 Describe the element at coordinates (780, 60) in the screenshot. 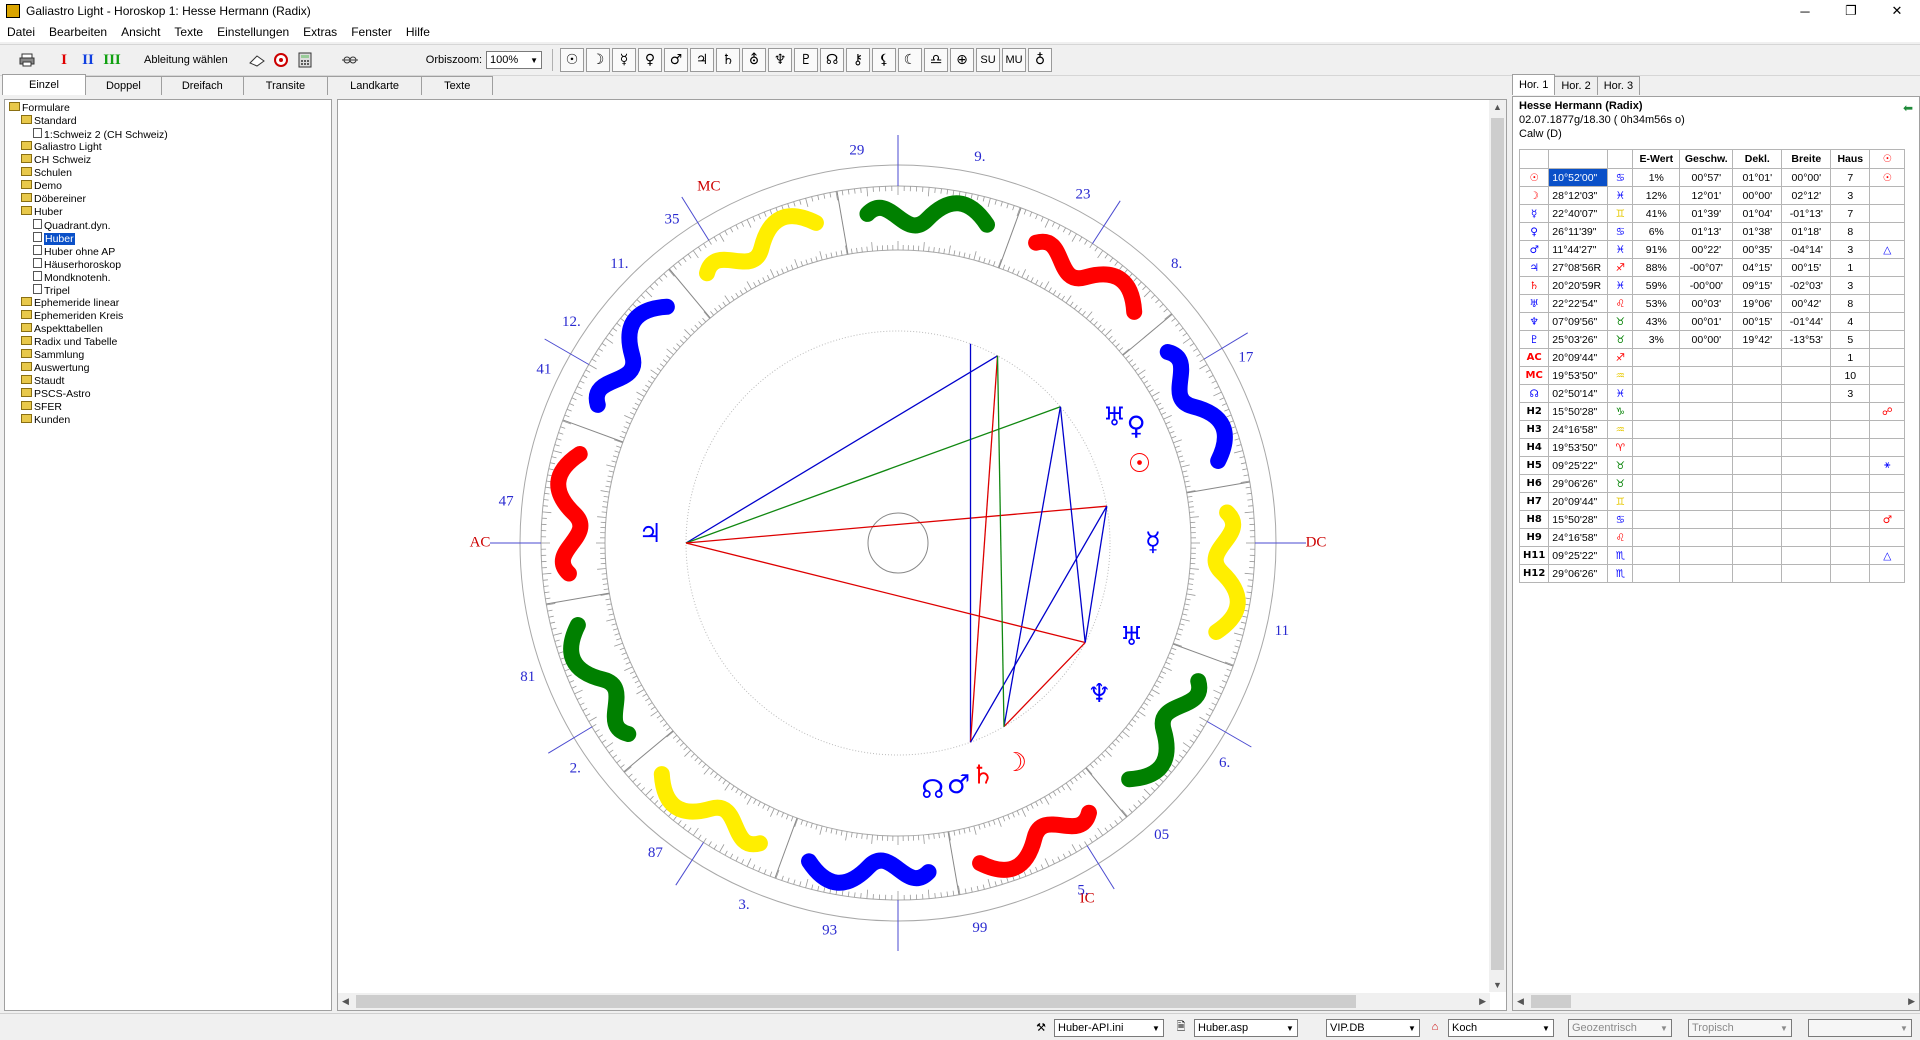

I see `planet-toggle-button: ♆` at that location.